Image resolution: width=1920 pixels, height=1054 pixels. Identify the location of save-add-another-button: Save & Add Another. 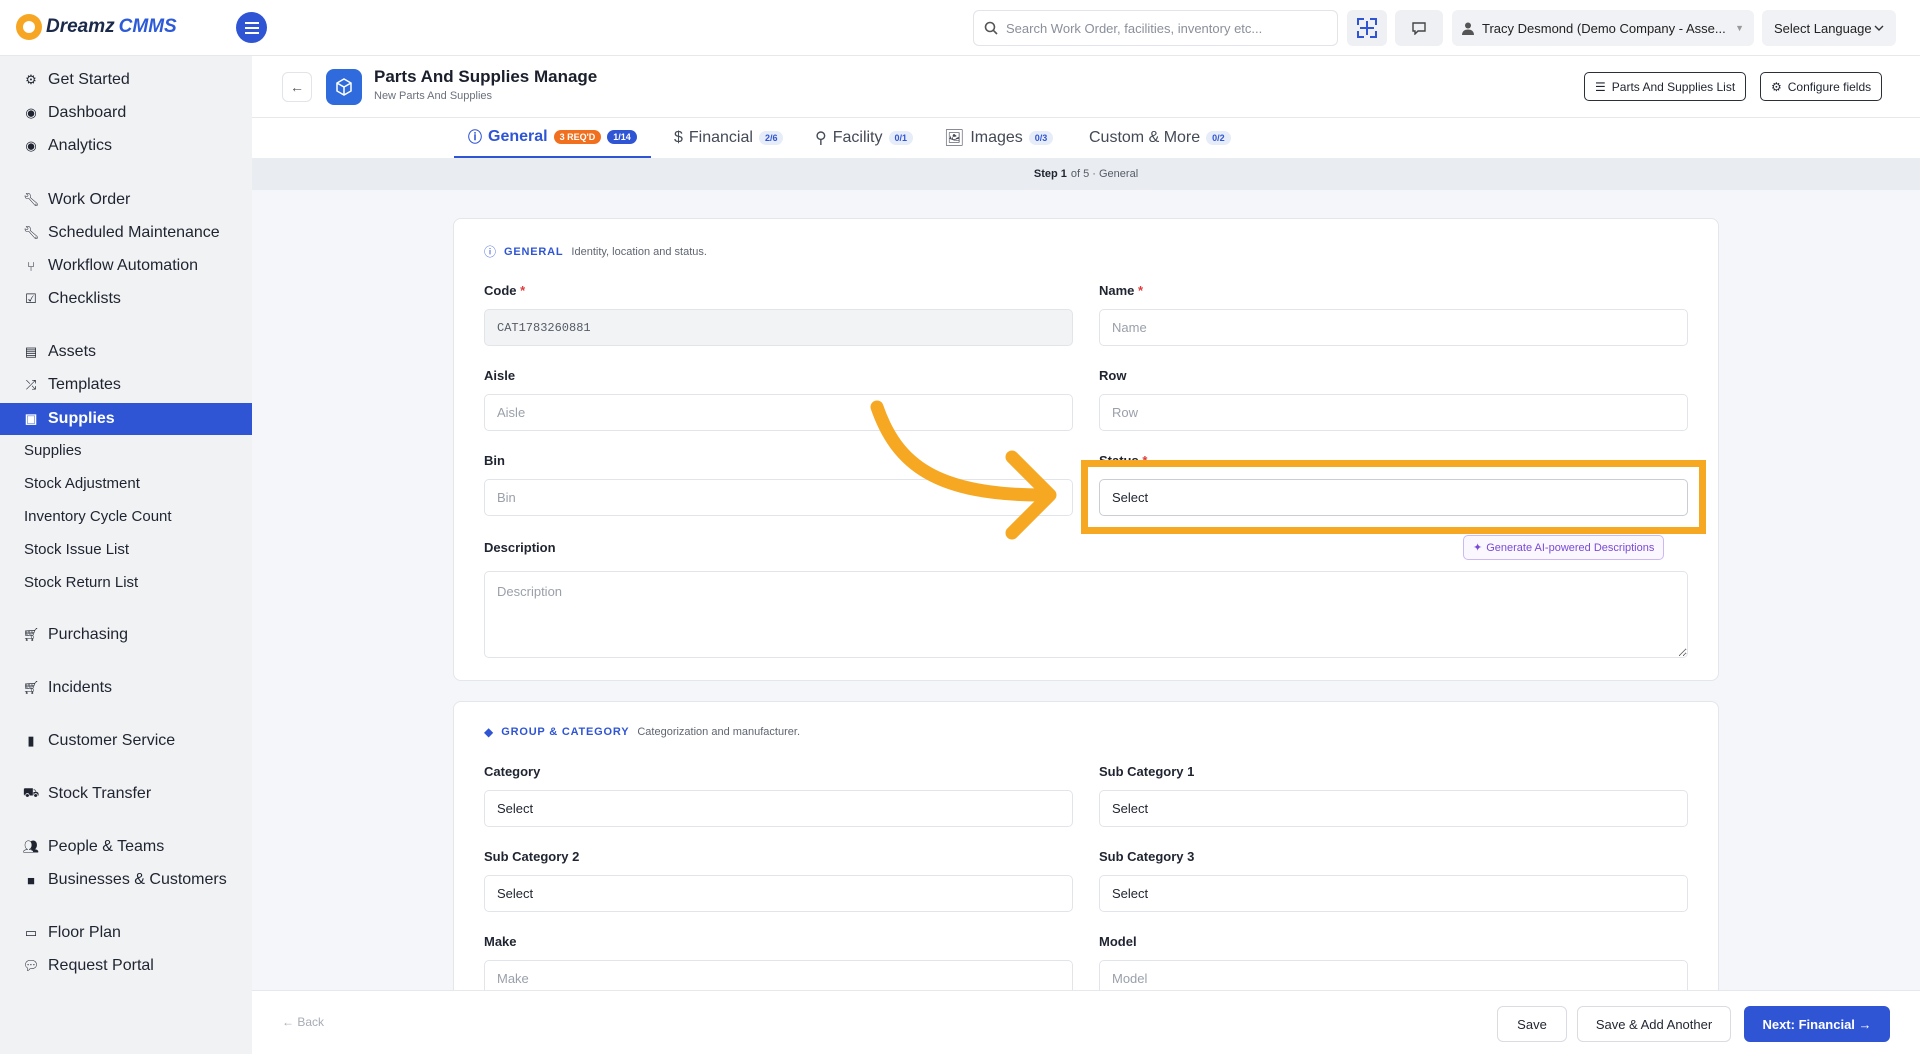
(1654, 1024).